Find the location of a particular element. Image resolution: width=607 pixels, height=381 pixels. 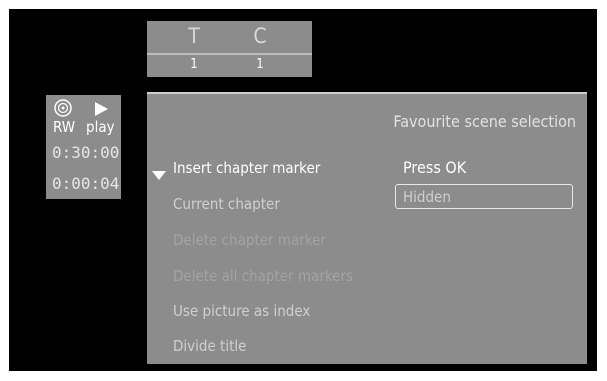

divider is located at coordinates (229, 54).